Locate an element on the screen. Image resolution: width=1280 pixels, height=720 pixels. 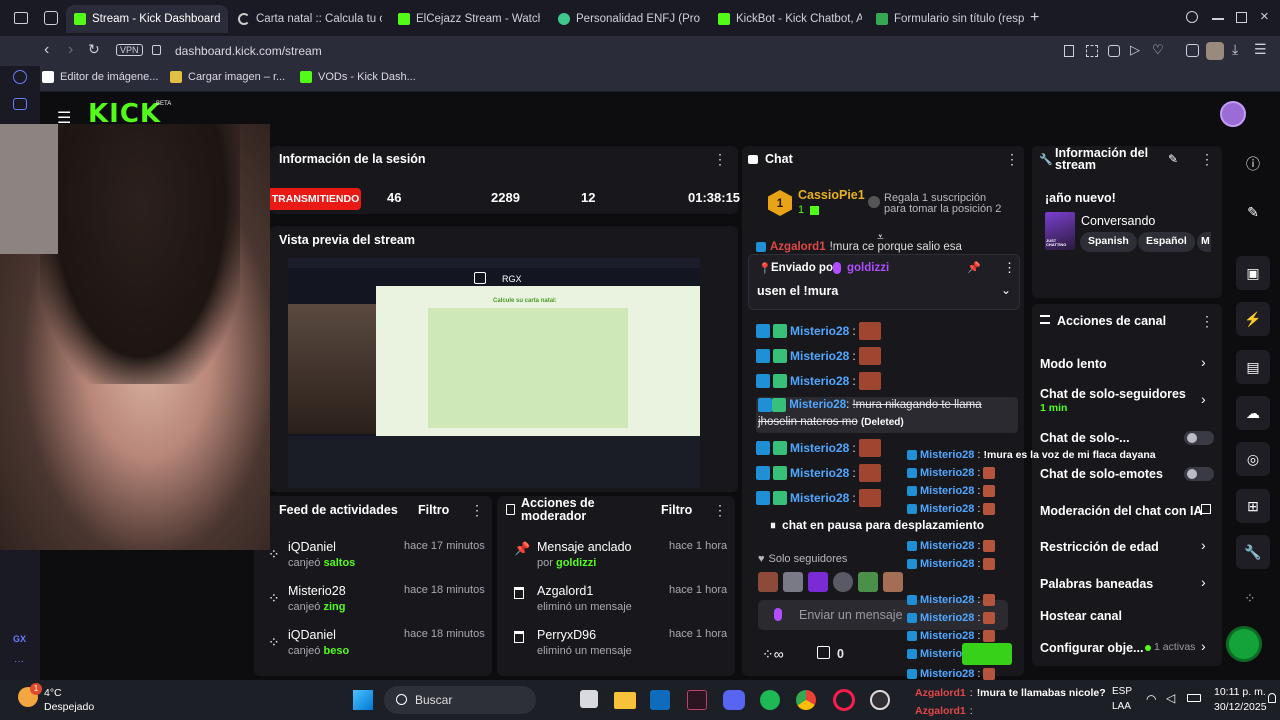
lang-2: LAA is located at coordinates (1121, 706).